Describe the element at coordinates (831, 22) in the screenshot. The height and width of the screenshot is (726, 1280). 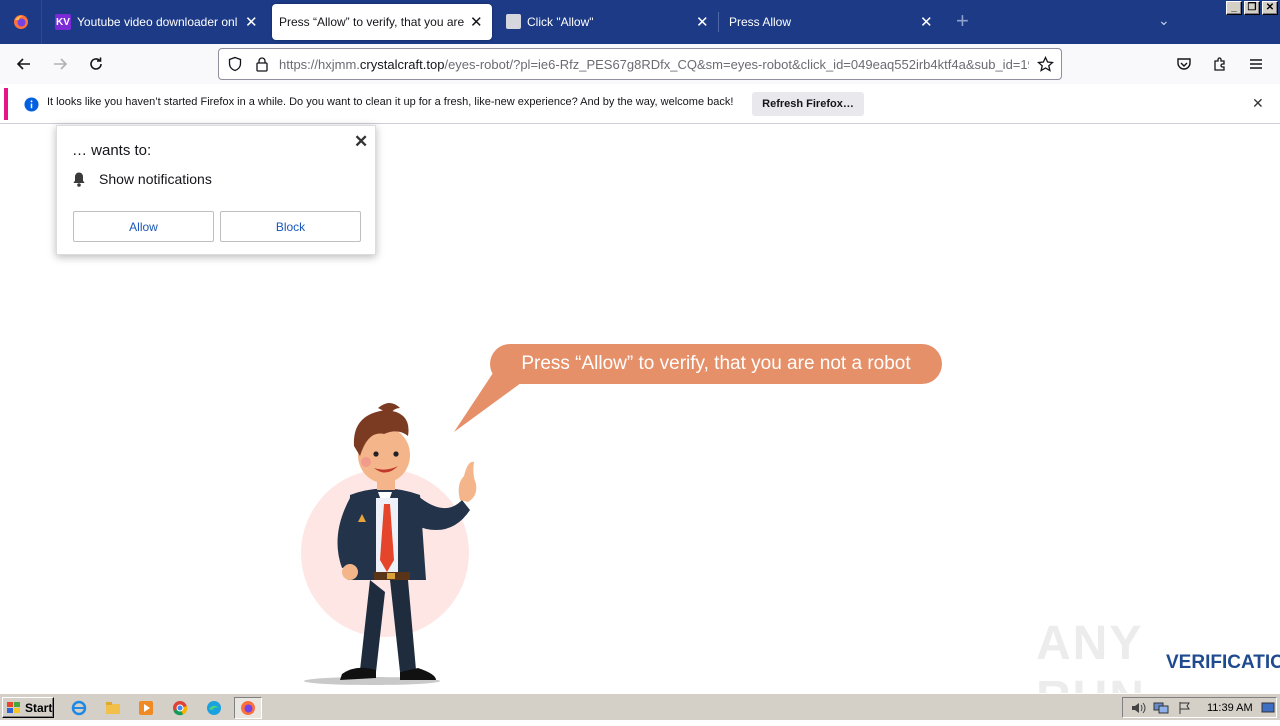
I see `tab-press-allow: Press Allow ✕` at that location.